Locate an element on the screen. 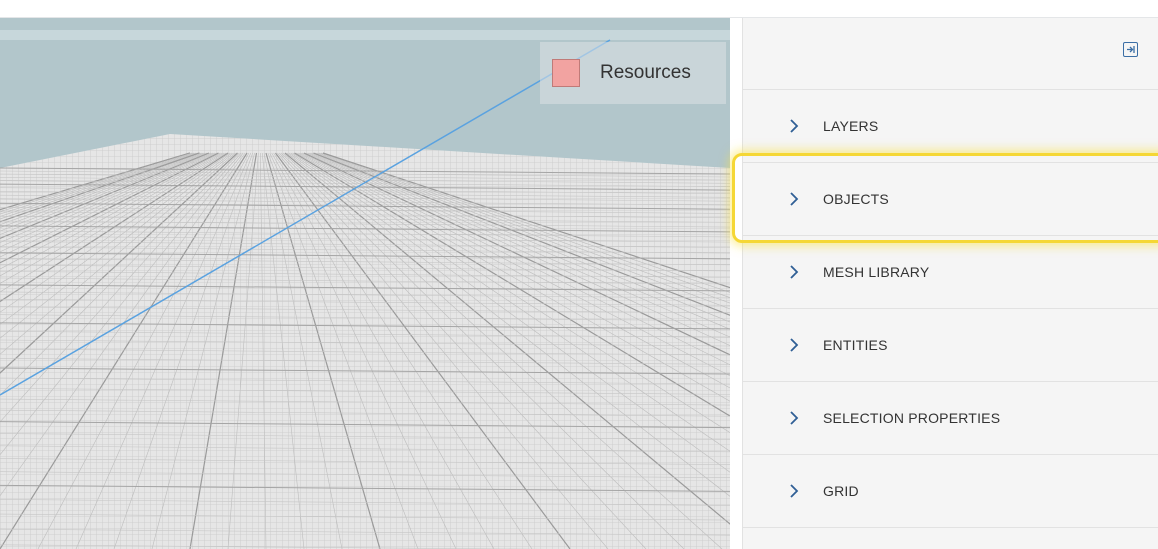 The image size is (1158, 549). legend-label: Resources is located at coordinates (645, 72).